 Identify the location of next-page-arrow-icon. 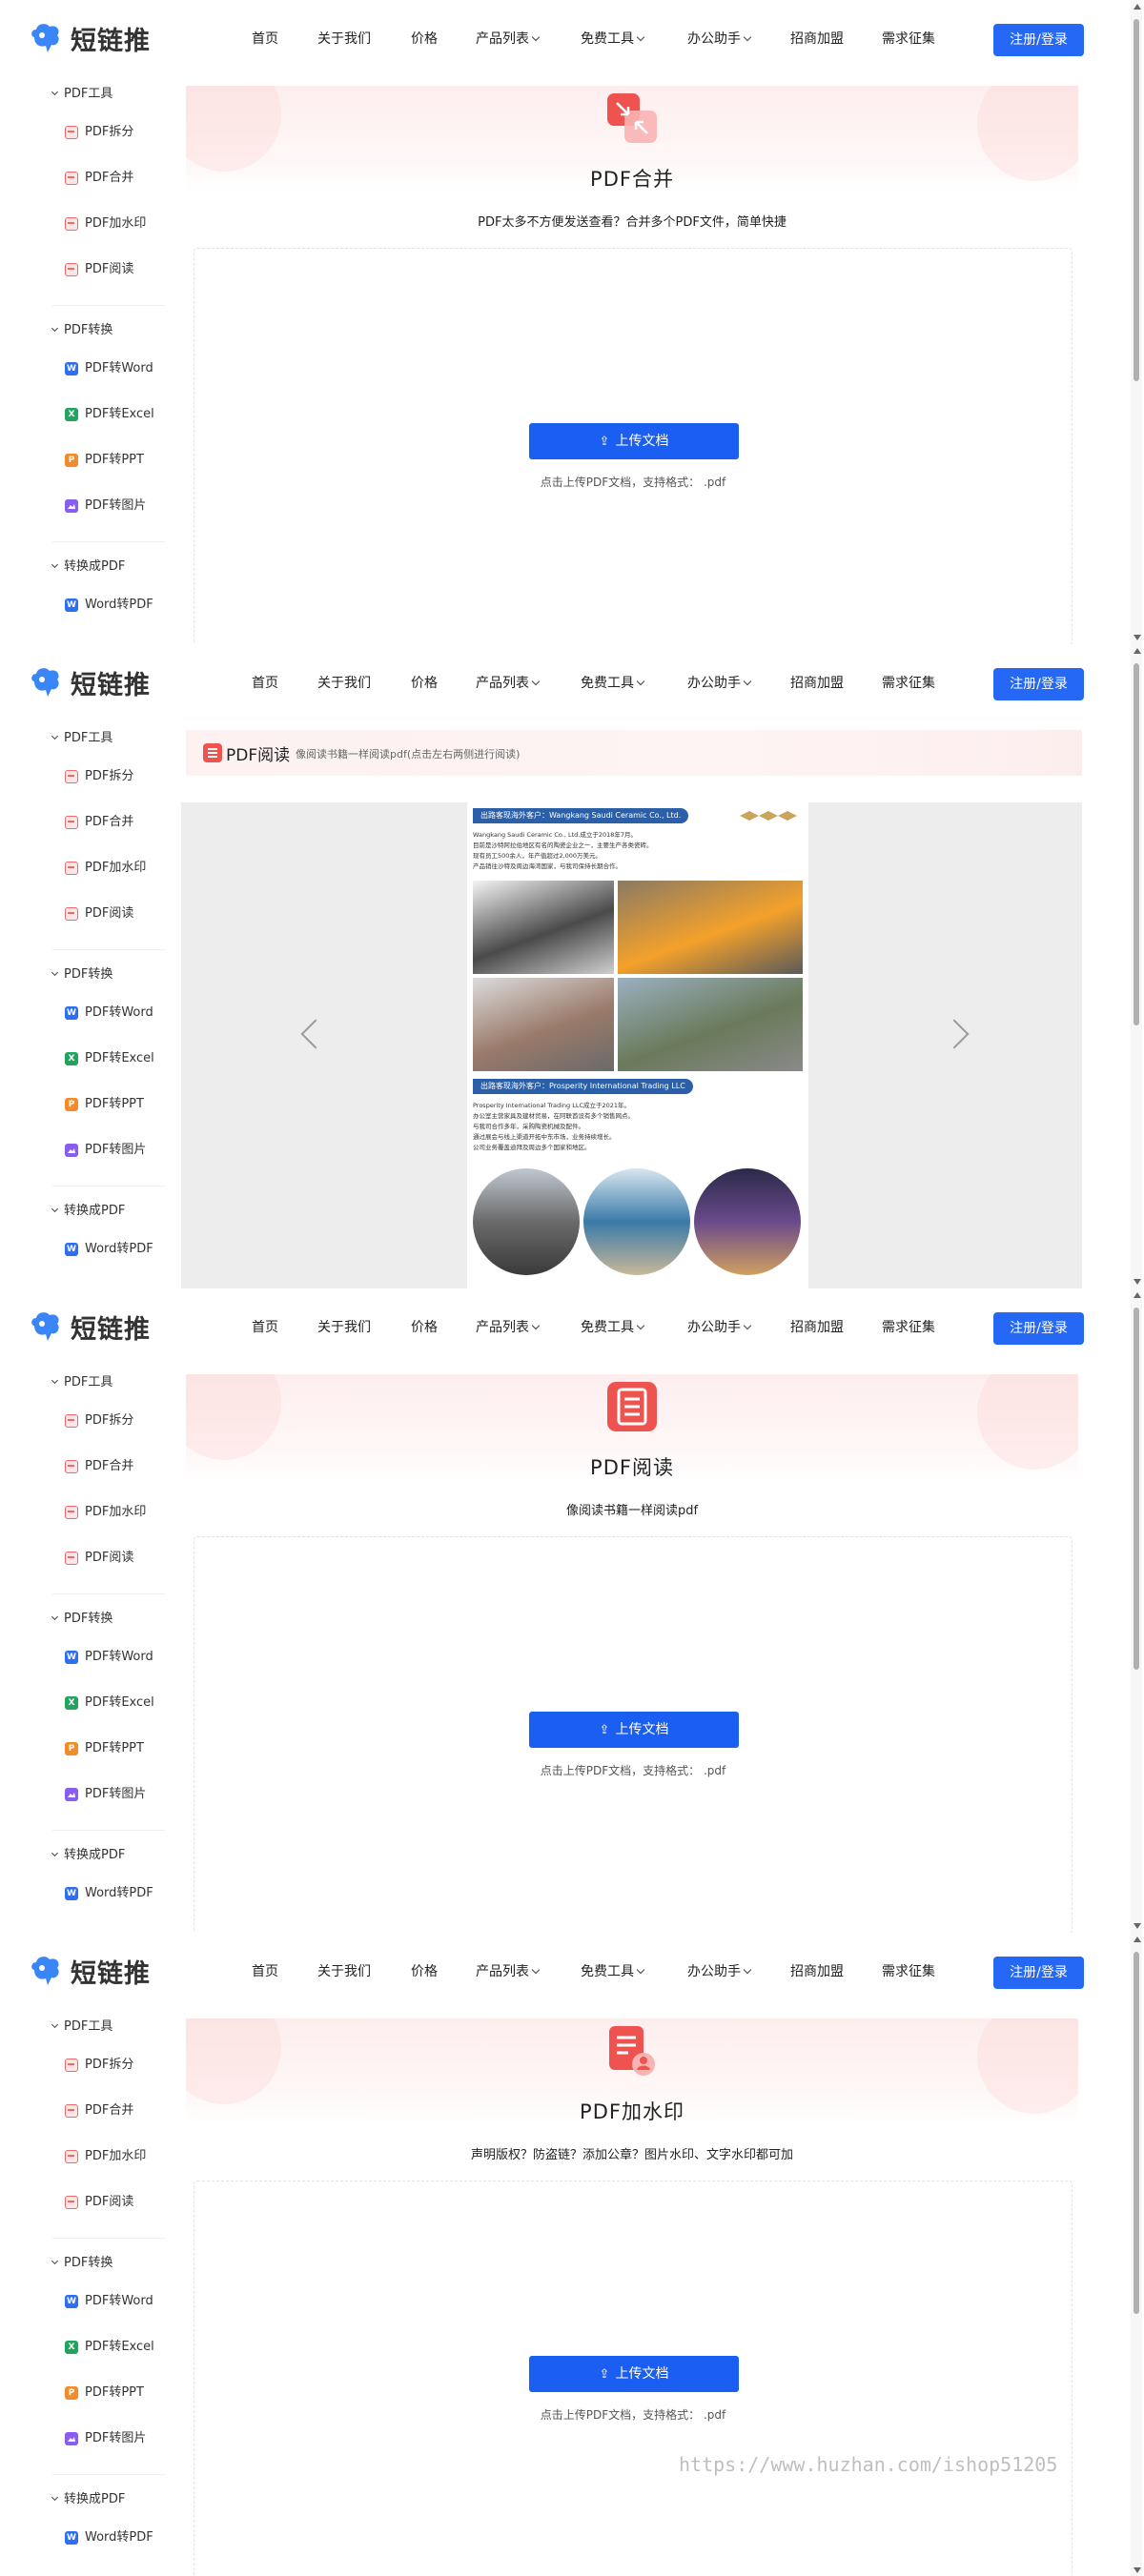
(954, 1034).